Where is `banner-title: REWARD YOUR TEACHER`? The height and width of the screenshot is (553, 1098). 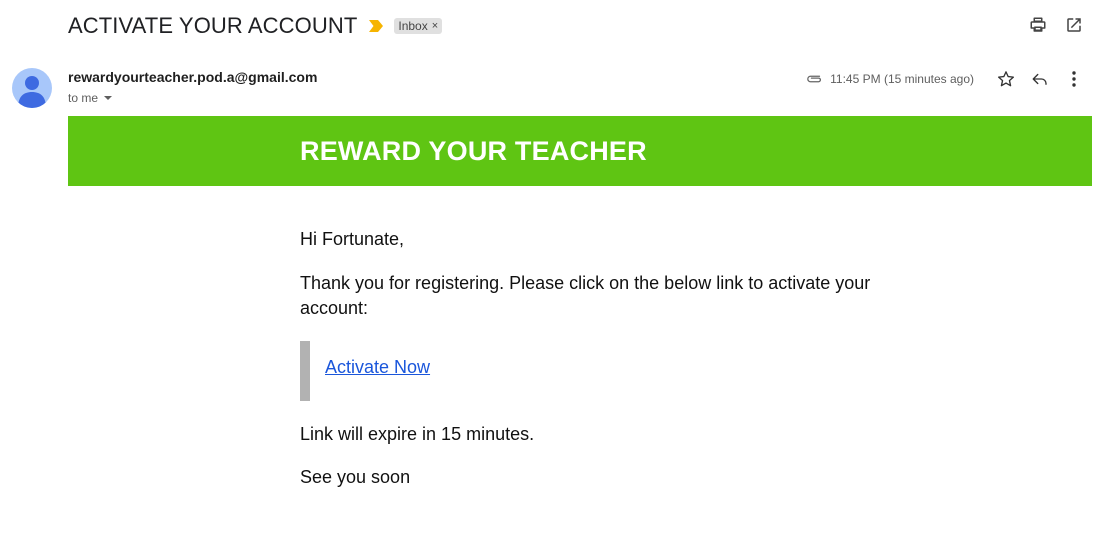 banner-title: REWARD YOUR TEACHER is located at coordinates (473, 151).